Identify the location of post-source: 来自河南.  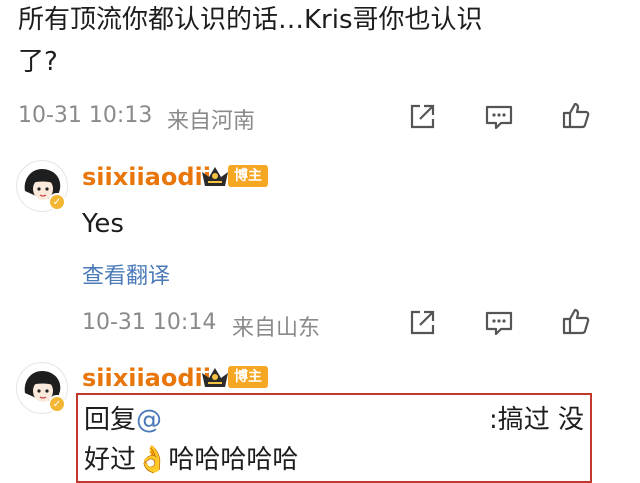
(211, 121).